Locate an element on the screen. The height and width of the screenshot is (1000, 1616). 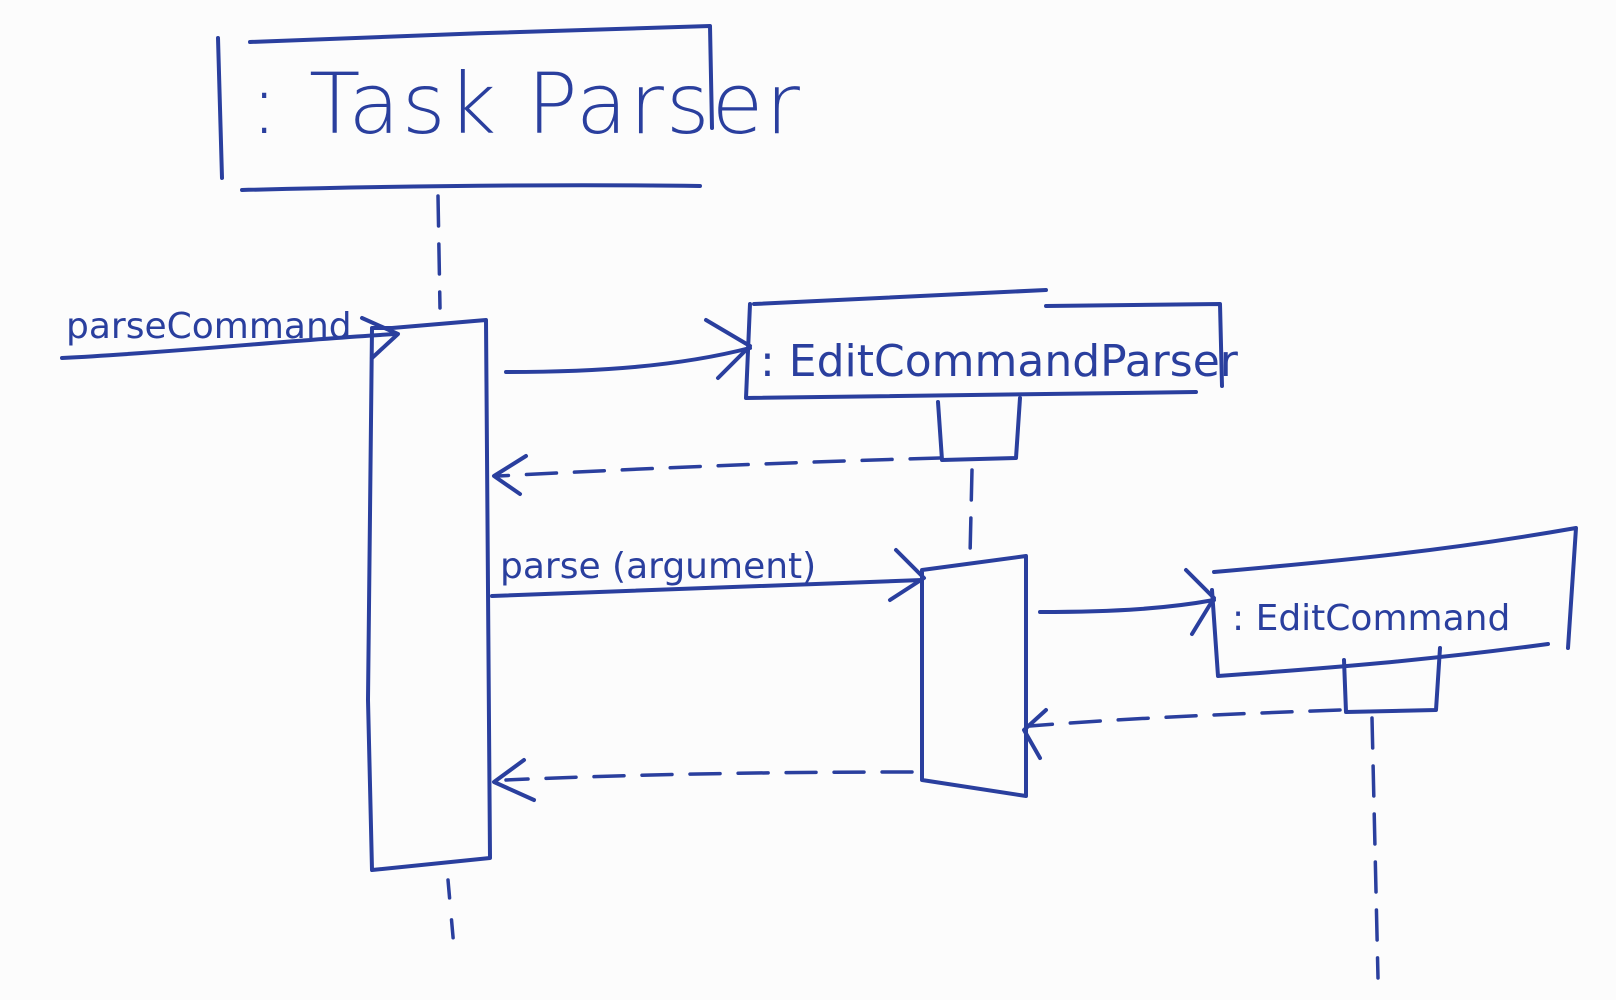
return-ec-line is located at coordinates (1185, 718).